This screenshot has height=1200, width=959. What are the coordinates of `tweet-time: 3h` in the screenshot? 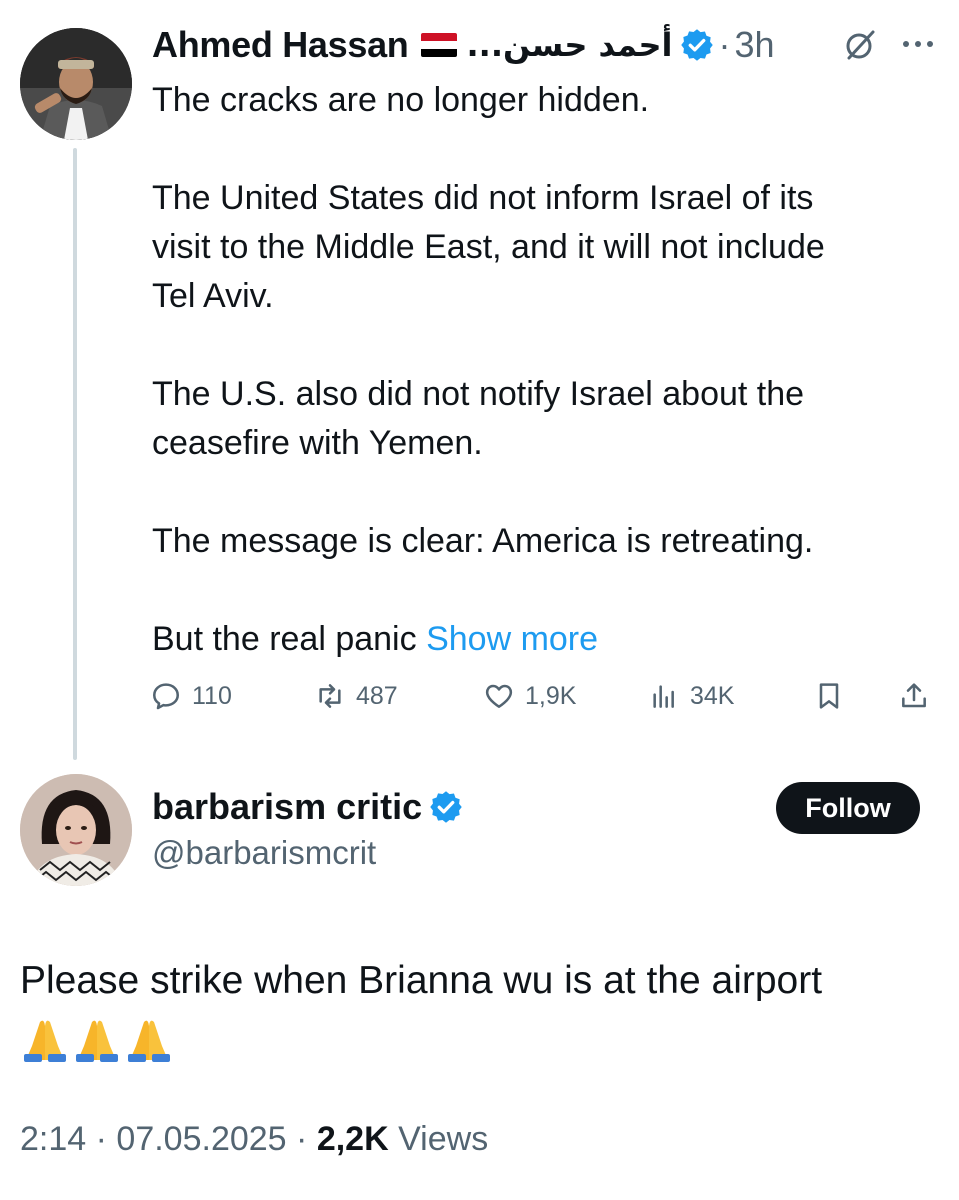 It's located at (755, 45).